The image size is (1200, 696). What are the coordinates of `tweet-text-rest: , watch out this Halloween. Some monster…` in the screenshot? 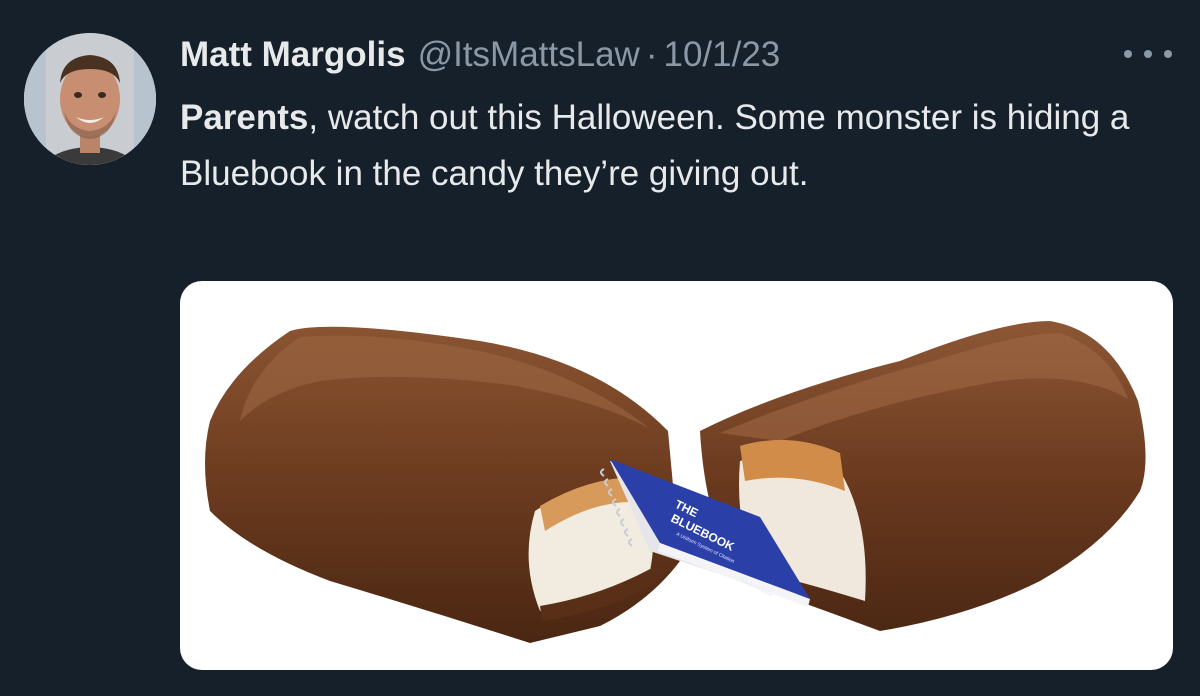 It's located at (655, 145).